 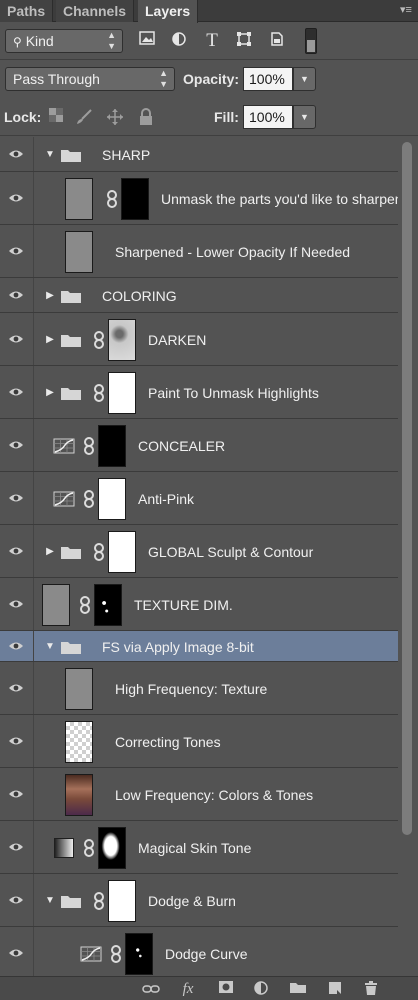 What do you see at coordinates (199, 295) in the screenshot?
I see `layer-group-row: ▶ COLORING` at bounding box center [199, 295].